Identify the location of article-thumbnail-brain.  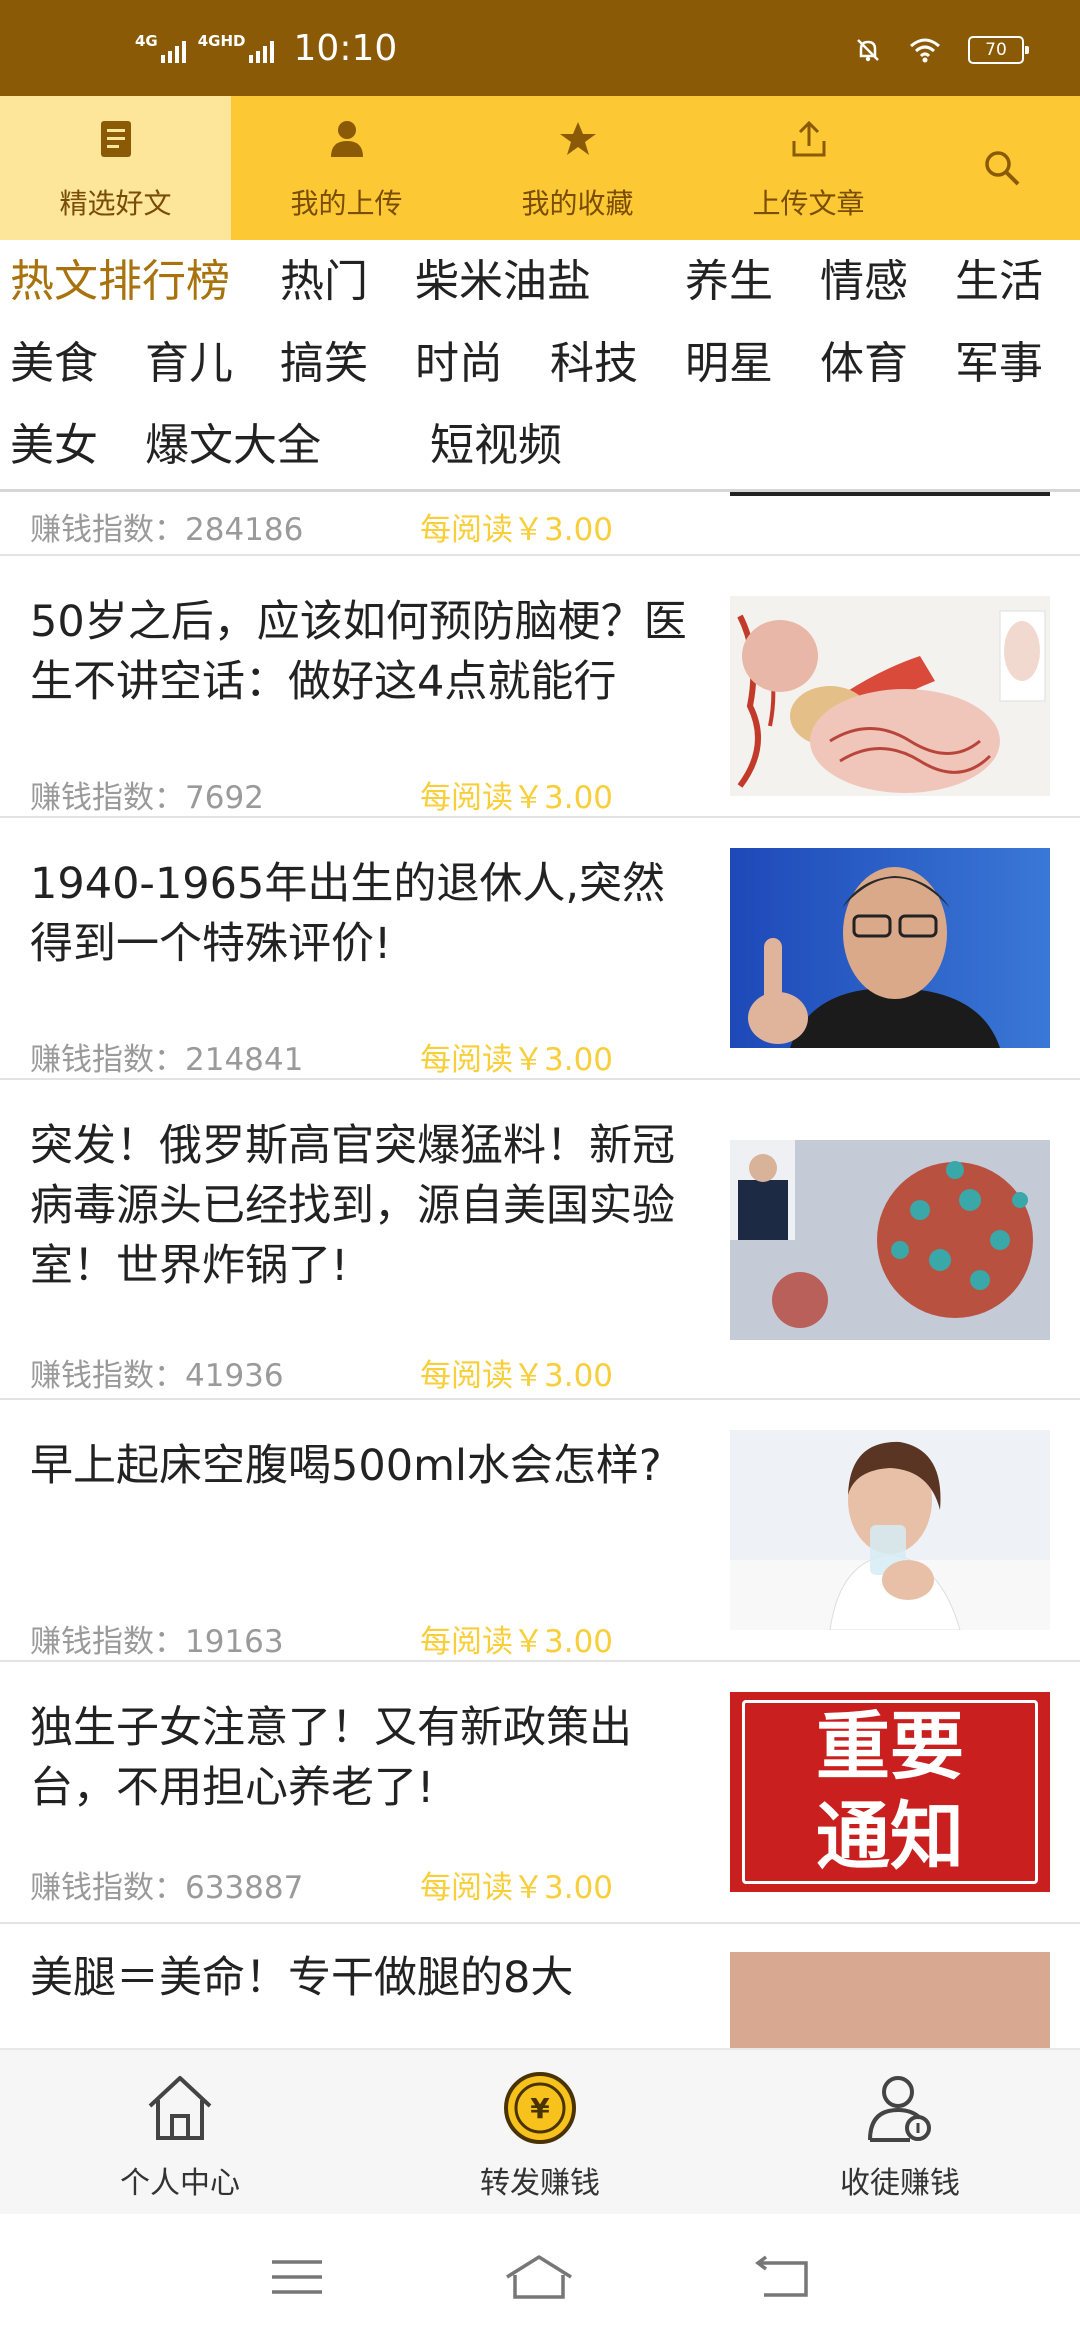
(890, 696).